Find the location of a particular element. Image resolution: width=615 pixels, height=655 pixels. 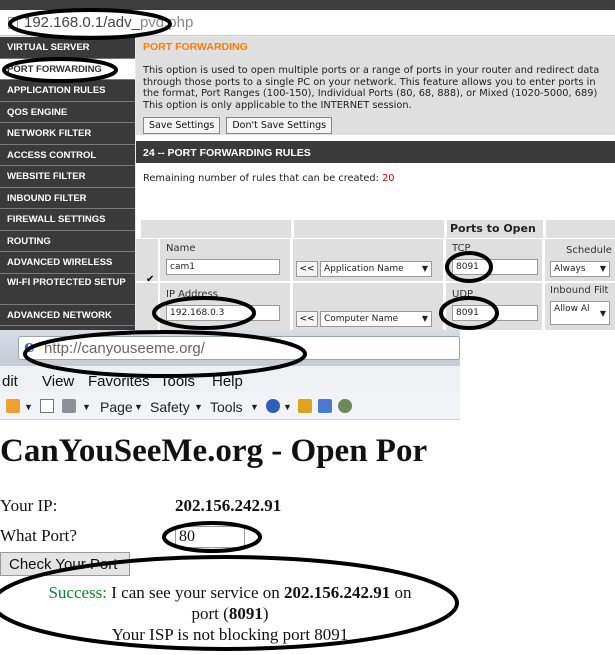

result-on: on is located at coordinates (401, 592).